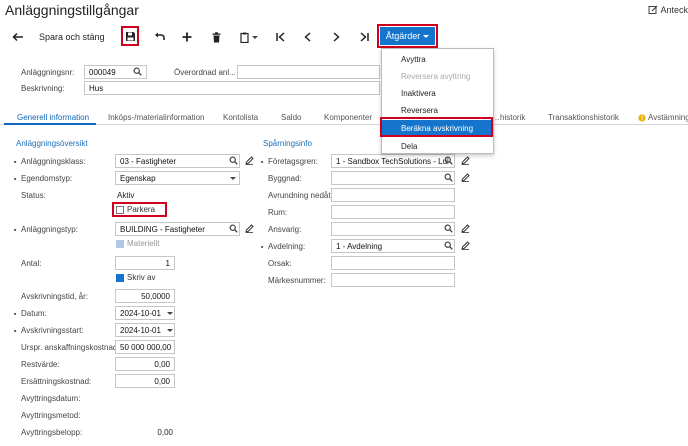 The height and width of the screenshot is (446, 688). What do you see at coordinates (40, 364) in the screenshot?
I see `salvage-label: Restvärde:` at bounding box center [40, 364].